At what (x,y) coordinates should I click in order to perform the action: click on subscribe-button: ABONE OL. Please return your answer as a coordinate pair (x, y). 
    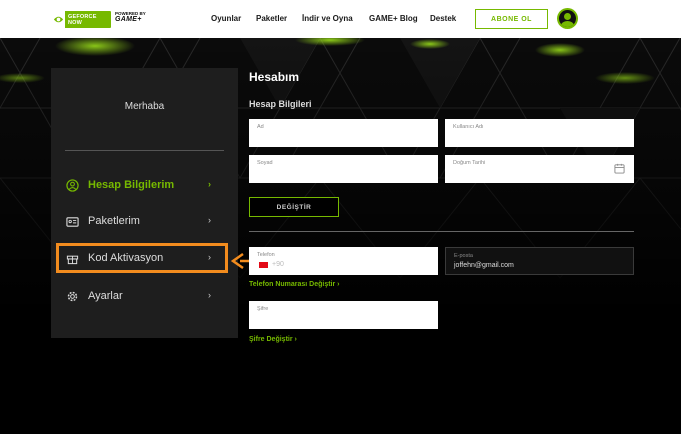
    Looking at the image, I should click on (511, 19).